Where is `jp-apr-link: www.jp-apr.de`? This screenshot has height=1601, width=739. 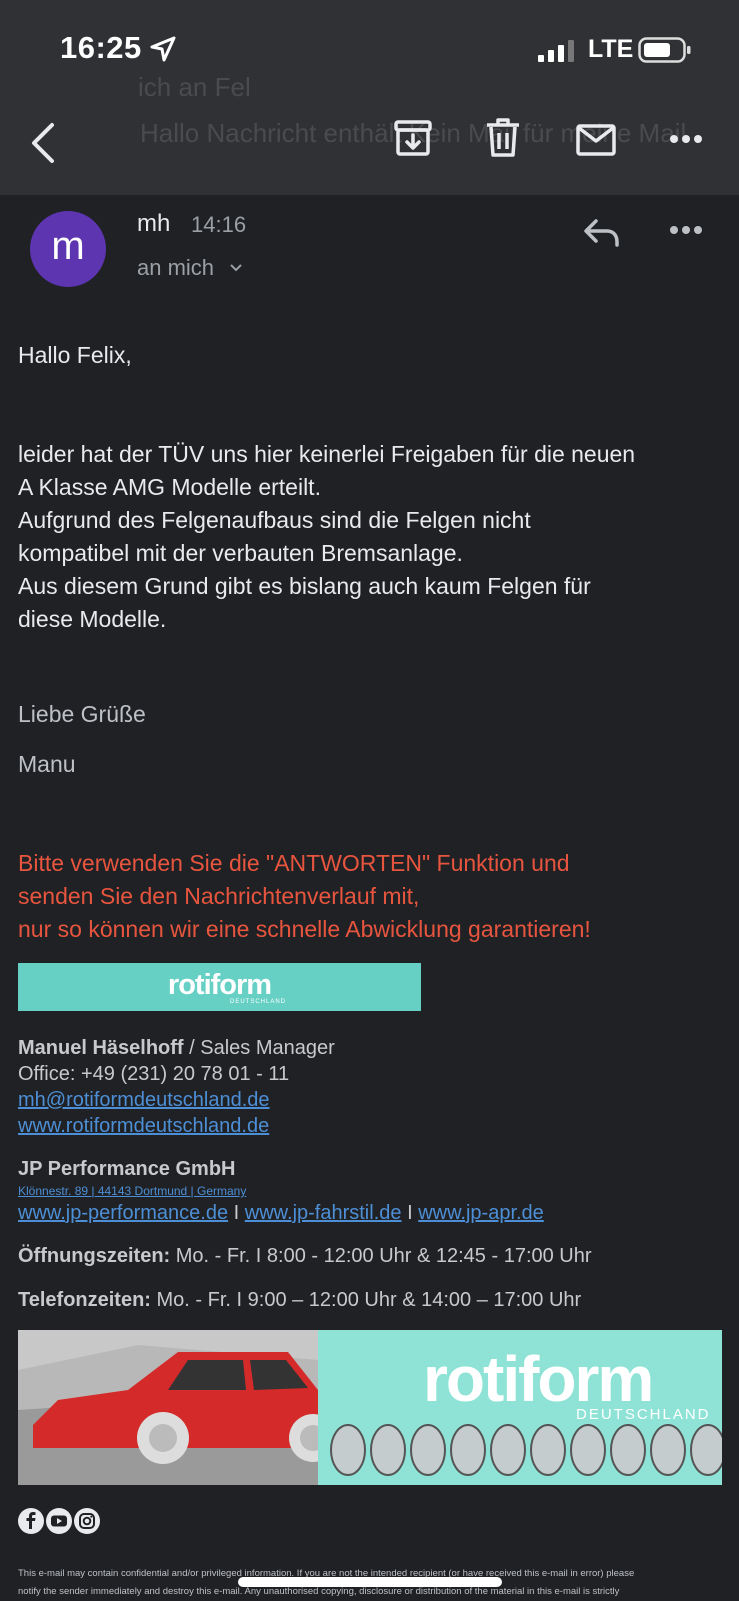
jp-apr-link: www.jp-apr.de is located at coordinates (481, 1213).